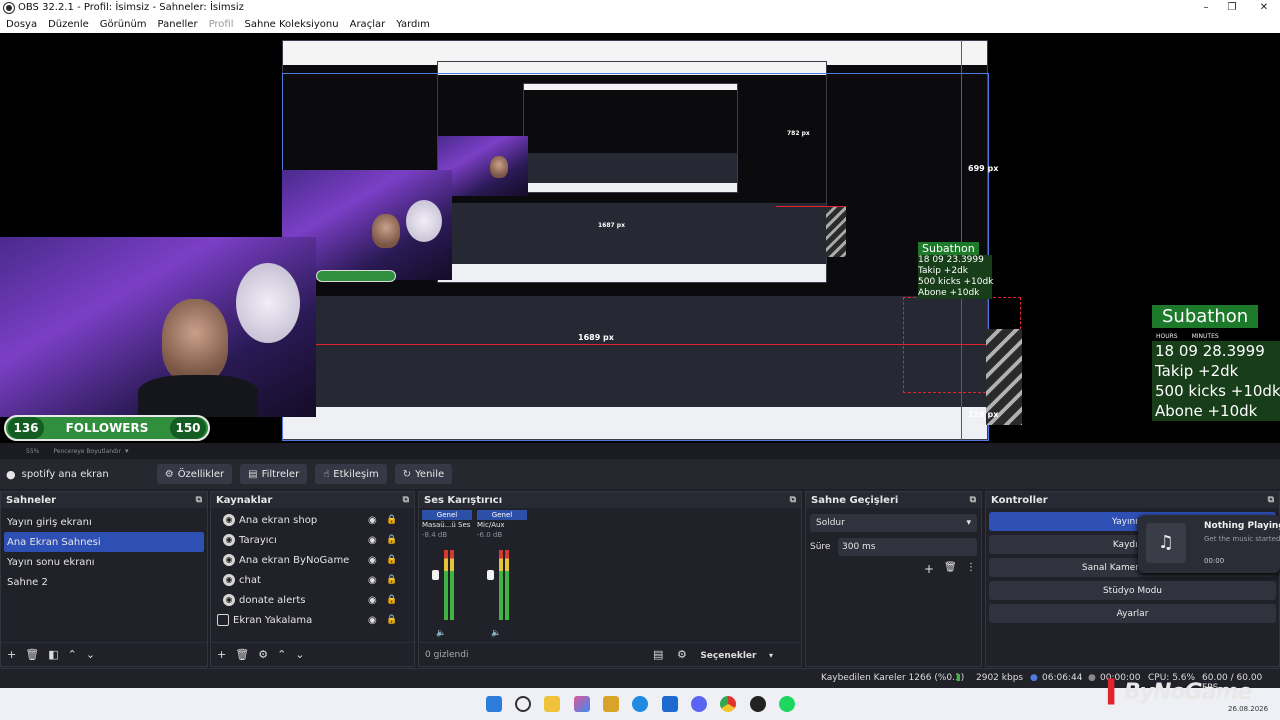 The height and width of the screenshot is (720, 1280). I want to click on refresh-button: ↻ Yenile, so click(423, 474).